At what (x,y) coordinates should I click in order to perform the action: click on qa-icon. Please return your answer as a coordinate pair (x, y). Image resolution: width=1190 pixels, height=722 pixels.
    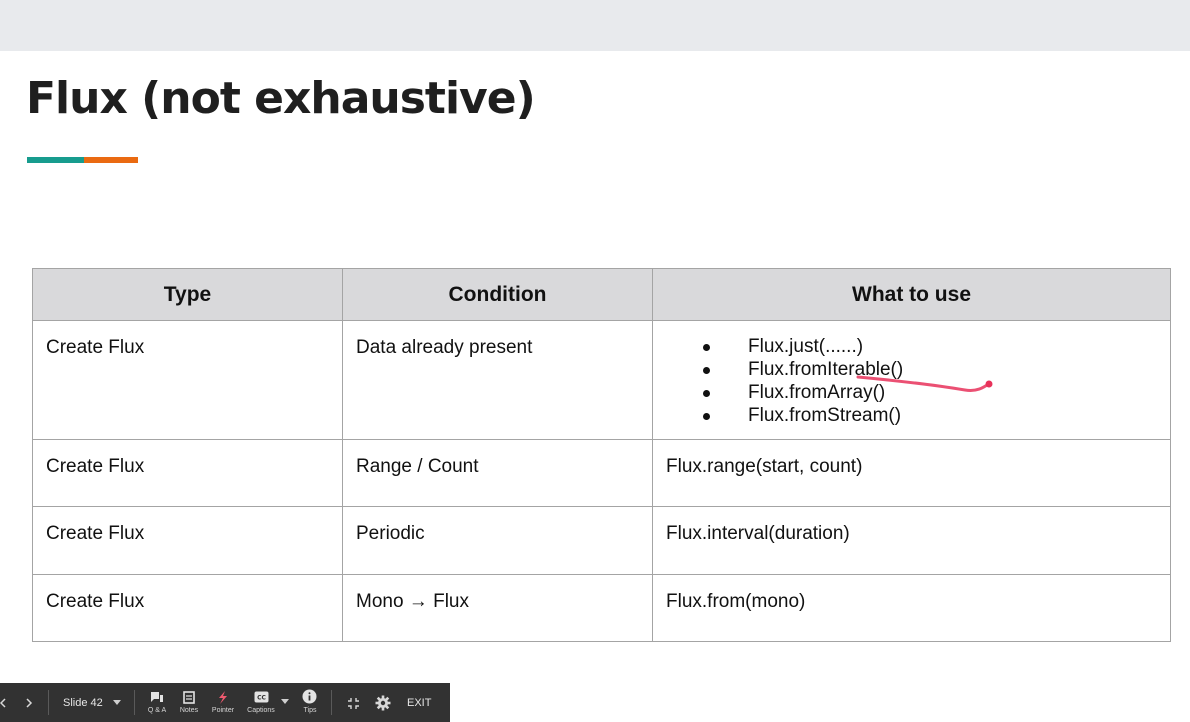
    Looking at the image, I should click on (157, 697).